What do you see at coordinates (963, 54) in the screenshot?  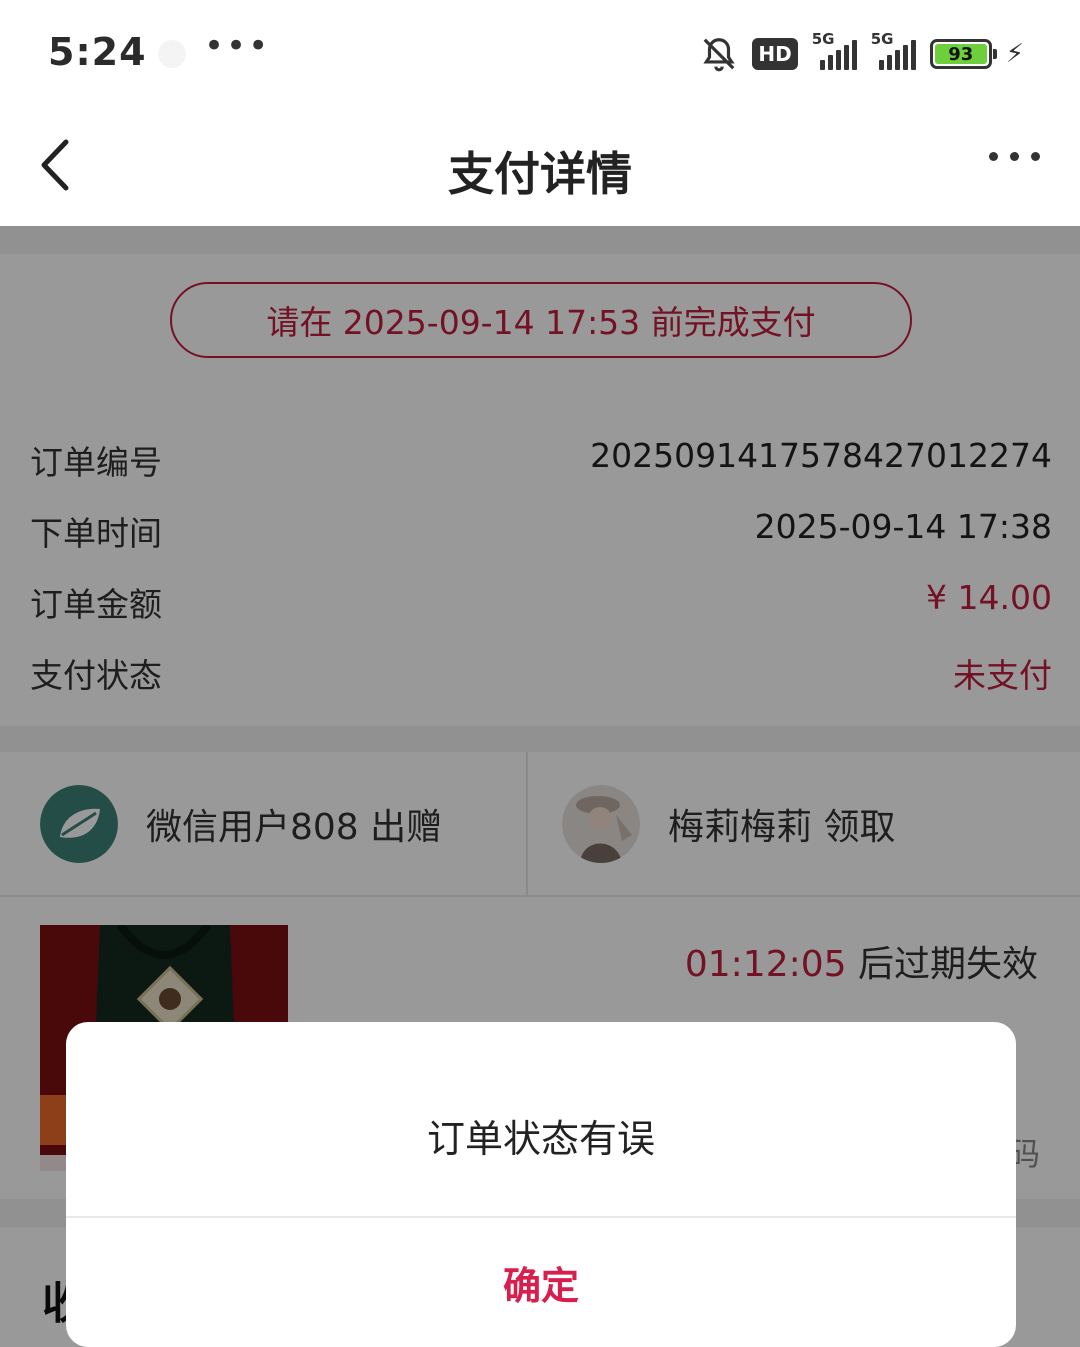 I see `battery-icon: 93` at bounding box center [963, 54].